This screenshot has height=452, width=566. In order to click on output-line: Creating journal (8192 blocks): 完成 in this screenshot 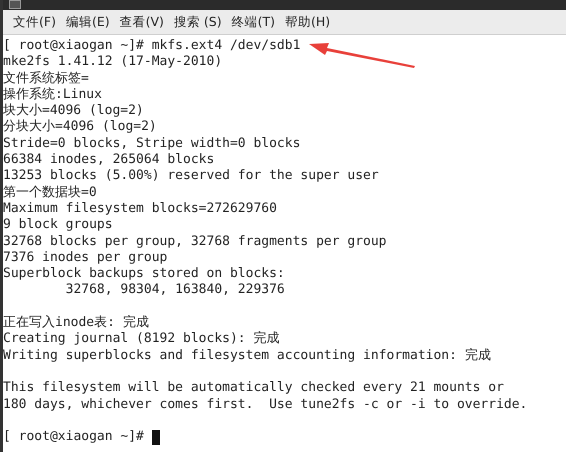, I will do `click(141, 339)`.